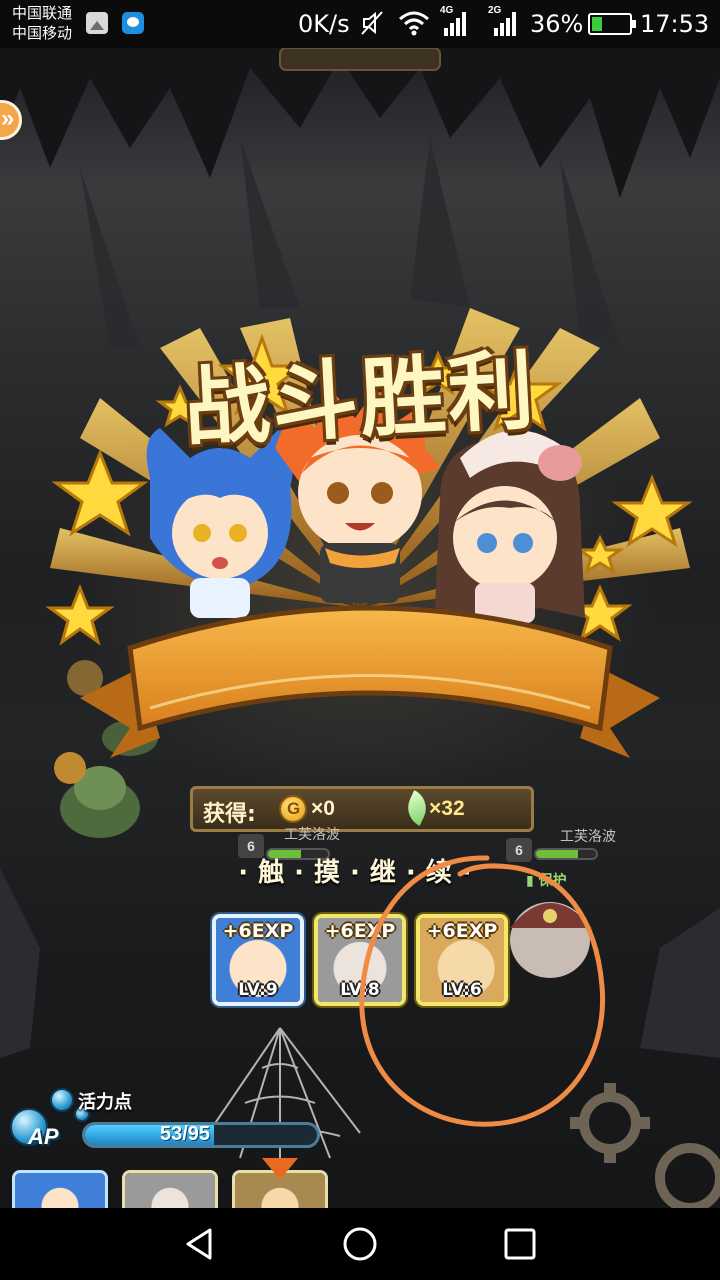 The image size is (720, 1280). What do you see at coordinates (258, 960) in the screenshot?
I see `exp-card: +6EXP LV:9` at bounding box center [258, 960].